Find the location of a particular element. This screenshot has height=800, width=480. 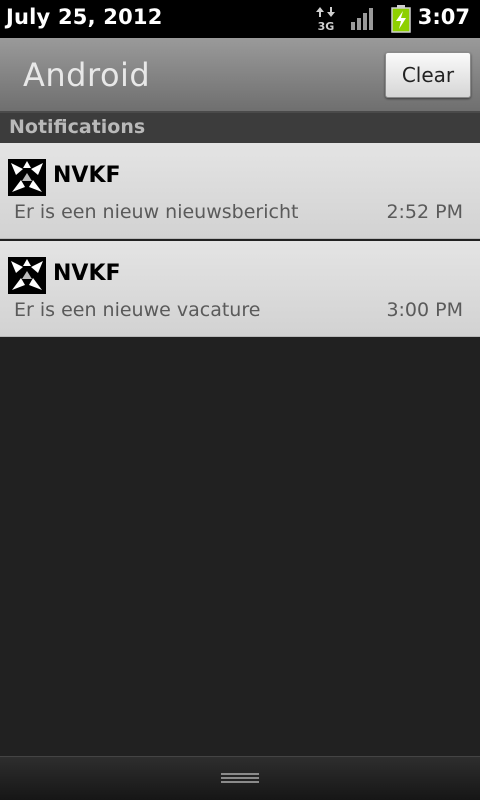

signal-strength-icon is located at coordinates (363, 19).